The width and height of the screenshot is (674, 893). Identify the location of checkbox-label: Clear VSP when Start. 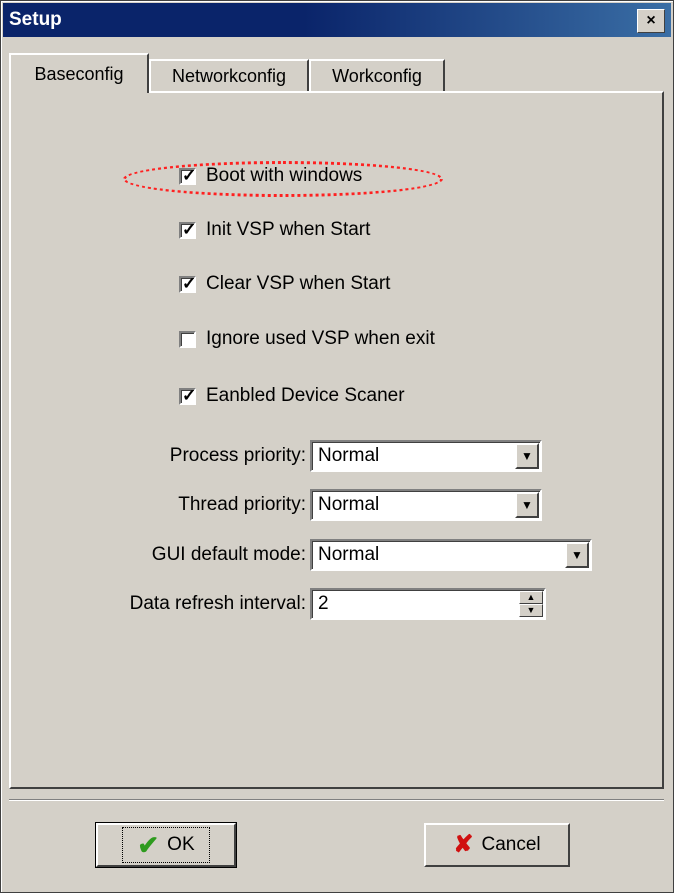
(298, 283).